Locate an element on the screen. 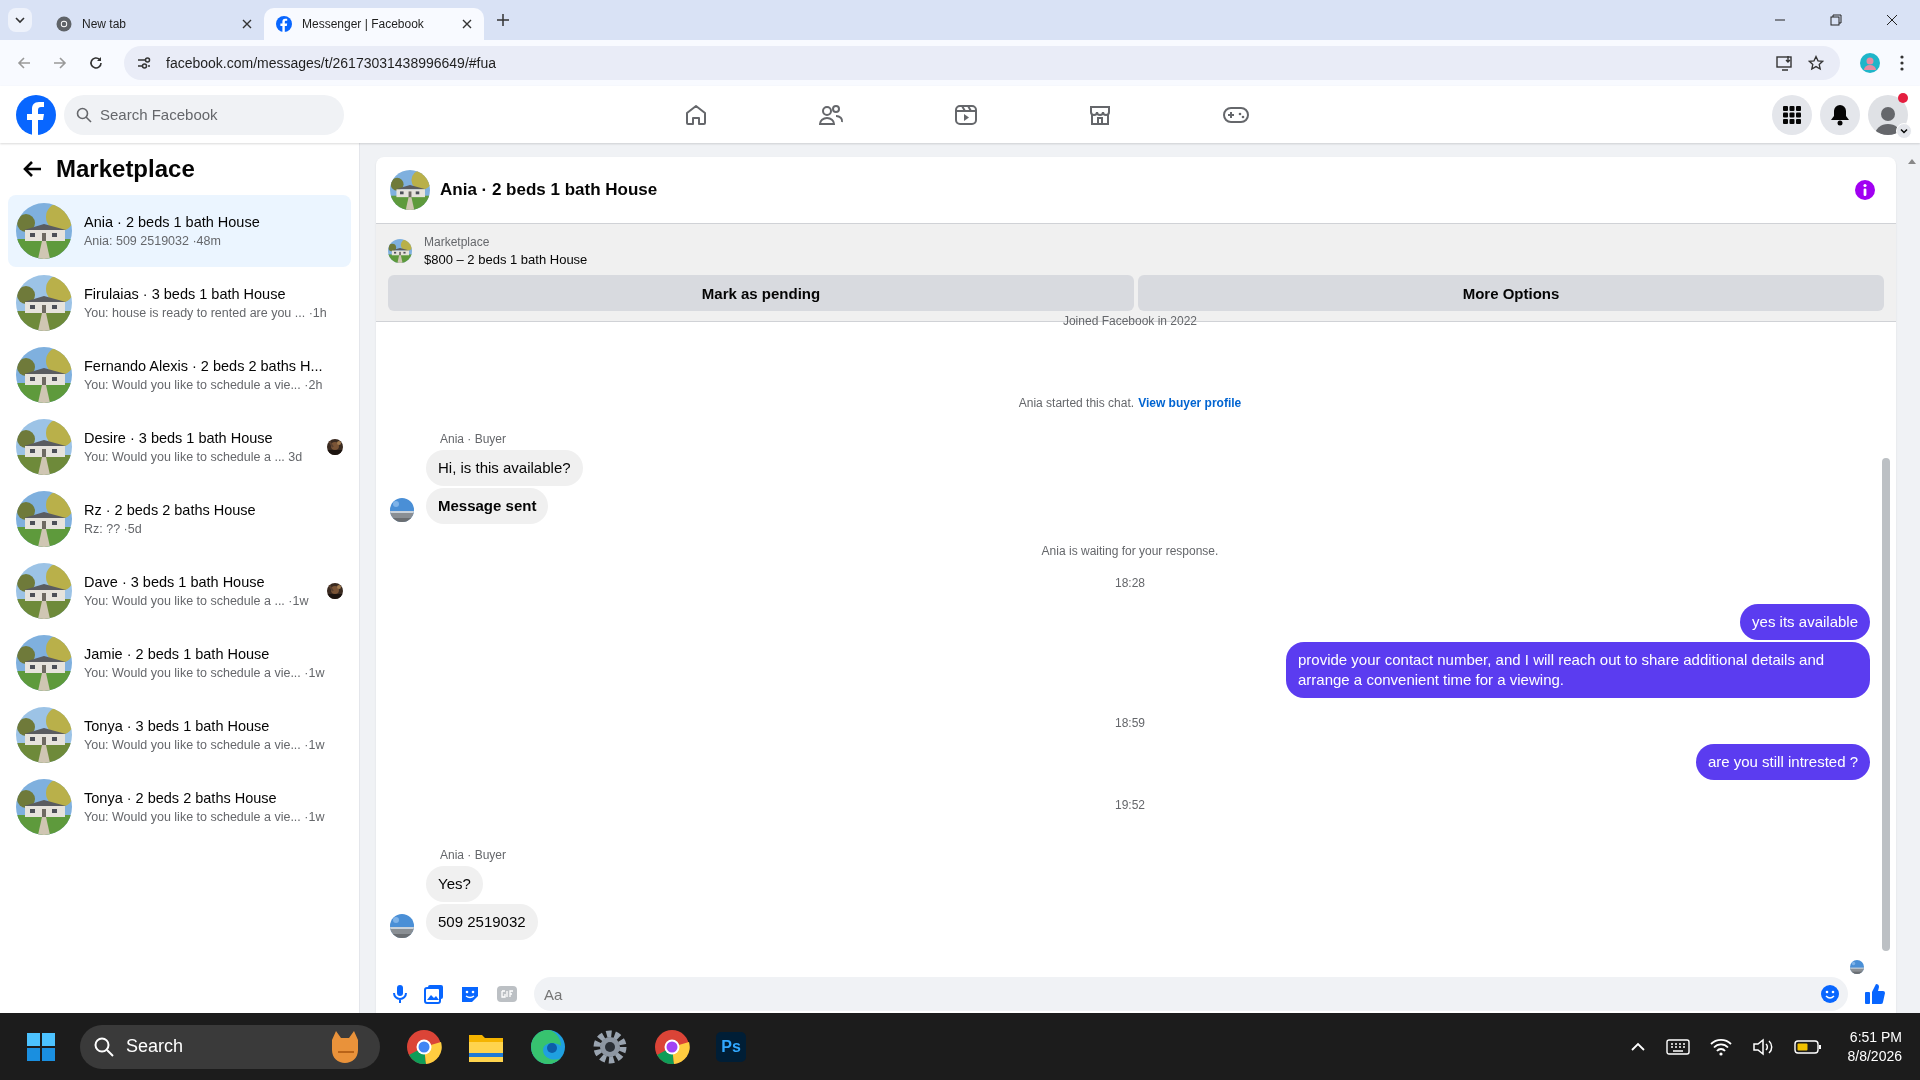 The width and height of the screenshot is (1920, 1080). notifications-button is located at coordinates (1840, 114).